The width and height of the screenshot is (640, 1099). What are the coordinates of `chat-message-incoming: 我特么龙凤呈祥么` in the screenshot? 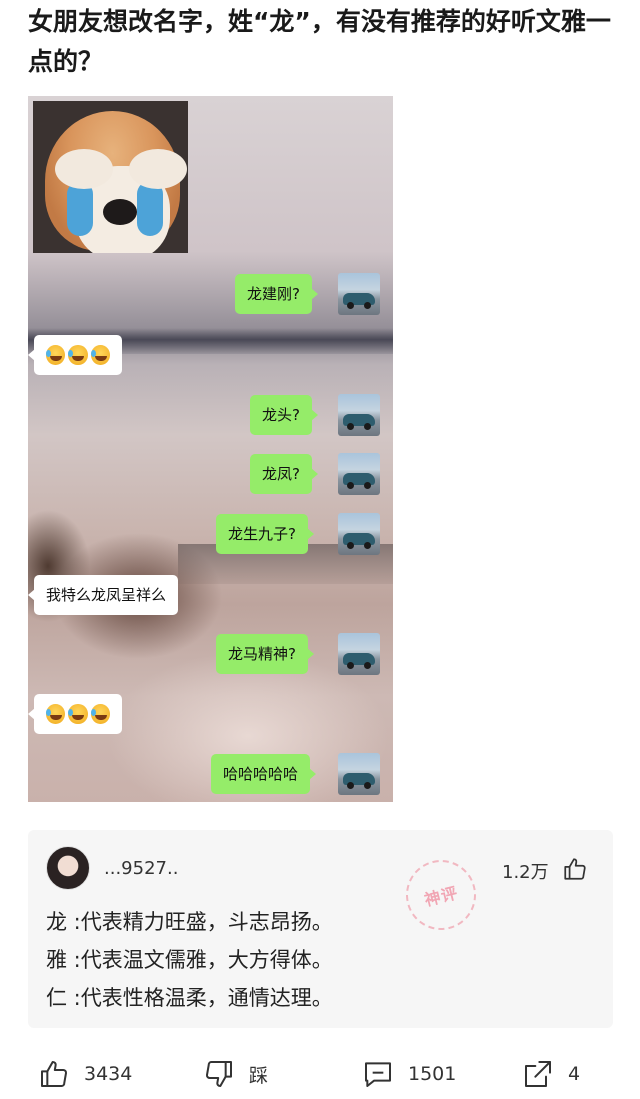 It's located at (103, 595).